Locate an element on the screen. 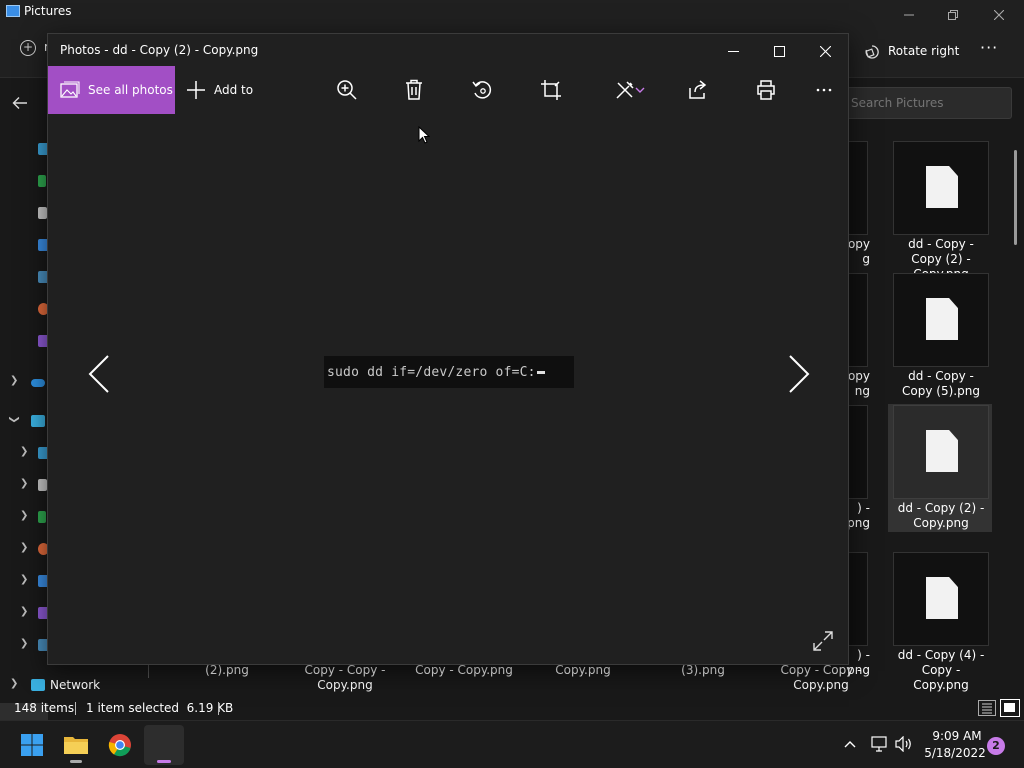 This screenshot has height=768, width=1024. print-button is located at coordinates (766, 90).